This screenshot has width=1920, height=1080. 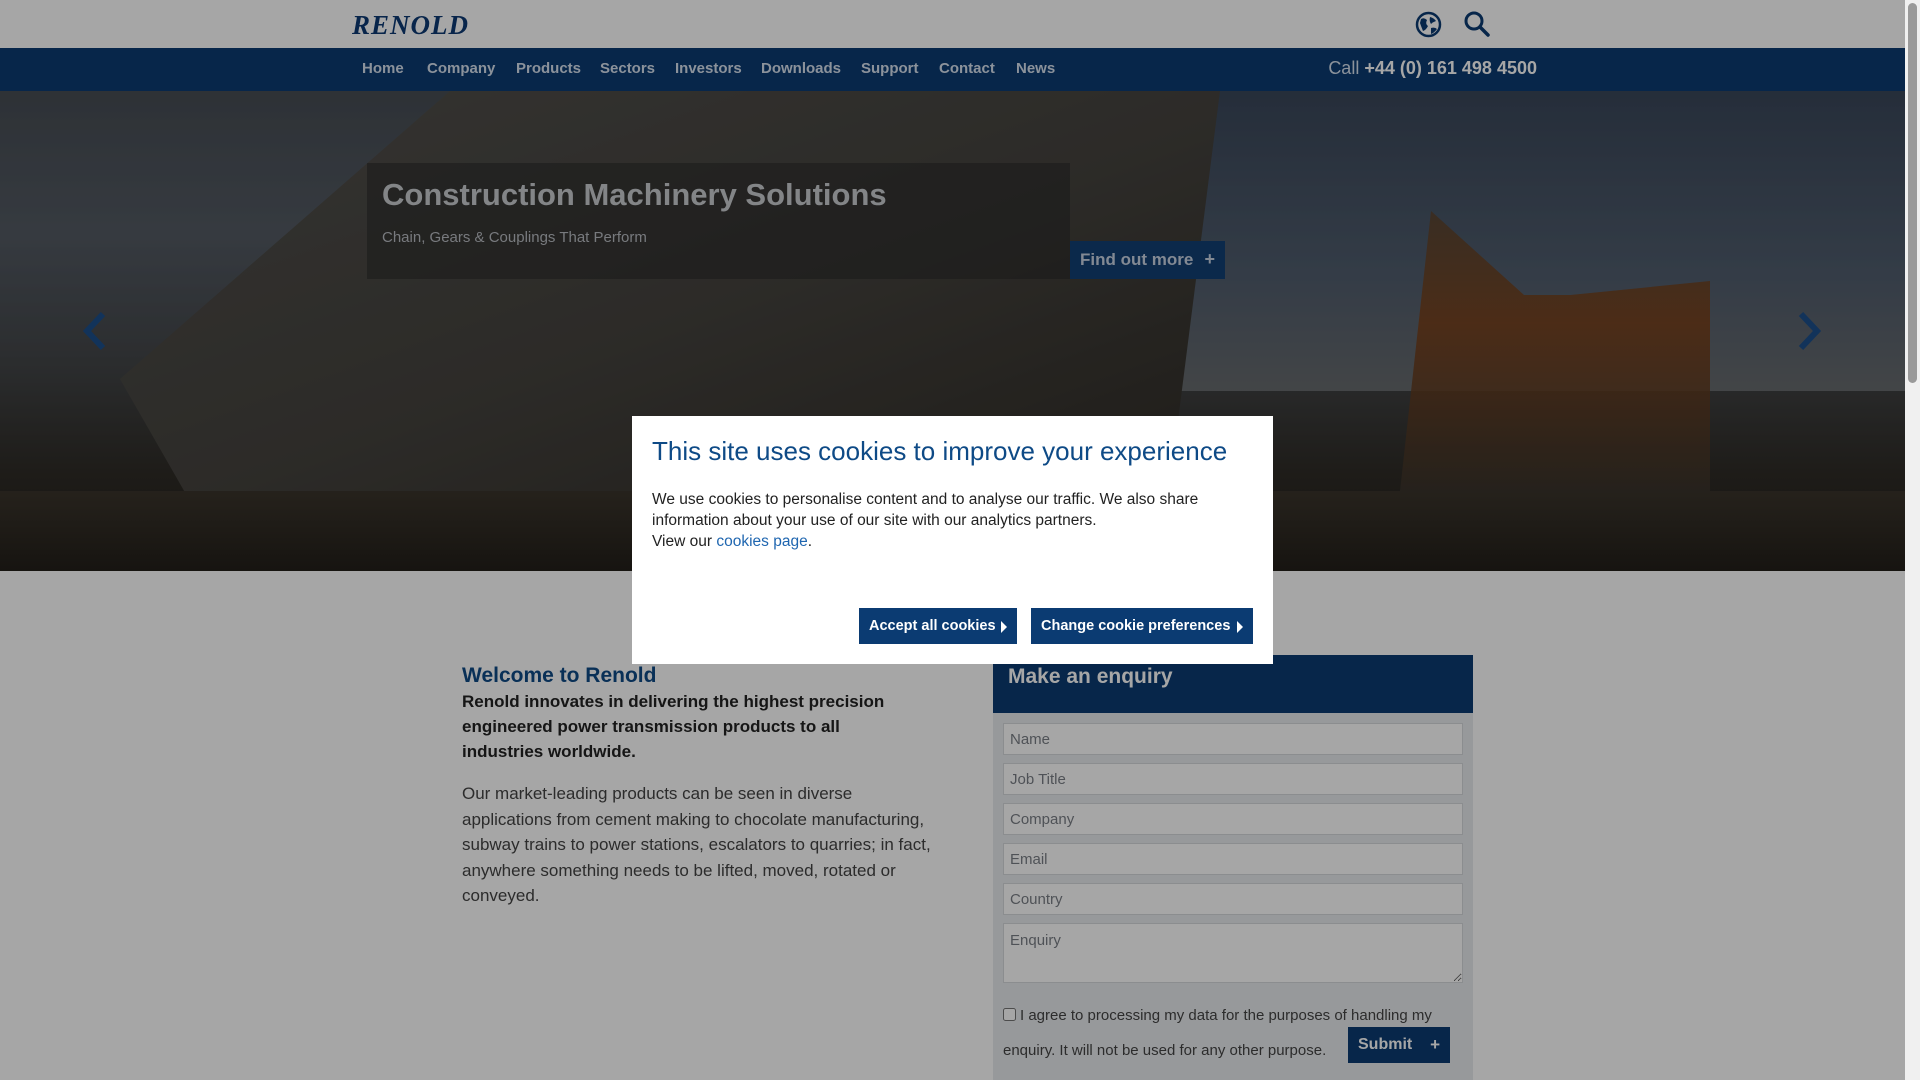 I want to click on cookie-view-prefix: View our, so click(x=682, y=541).